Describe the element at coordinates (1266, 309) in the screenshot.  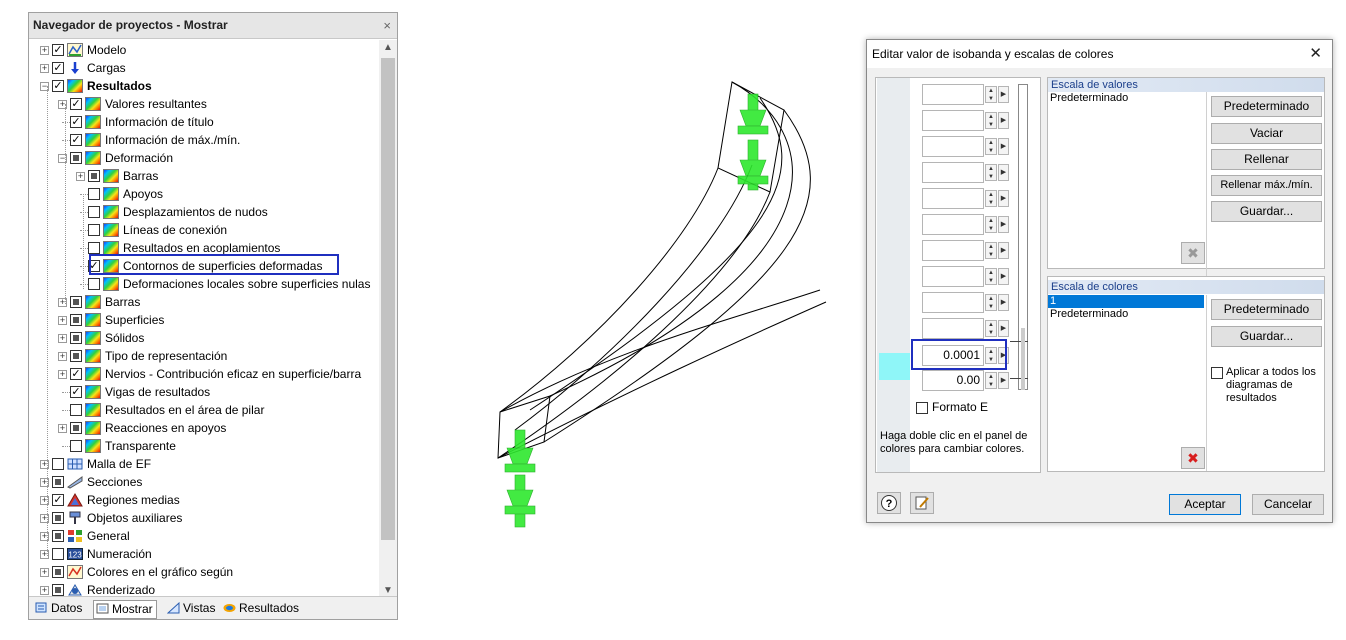
I see `color-predeterminado-button: Predeterminado` at that location.